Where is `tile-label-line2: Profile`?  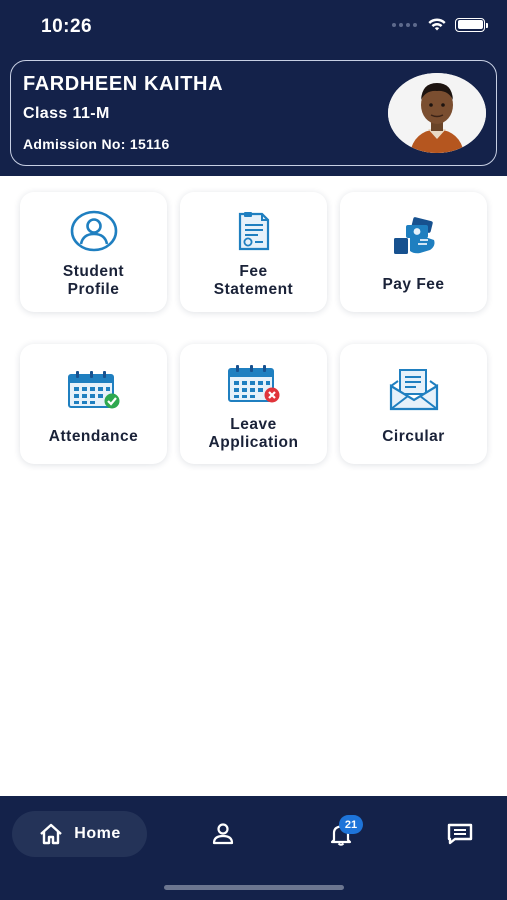
tile-label-line2: Profile is located at coordinates (93, 289).